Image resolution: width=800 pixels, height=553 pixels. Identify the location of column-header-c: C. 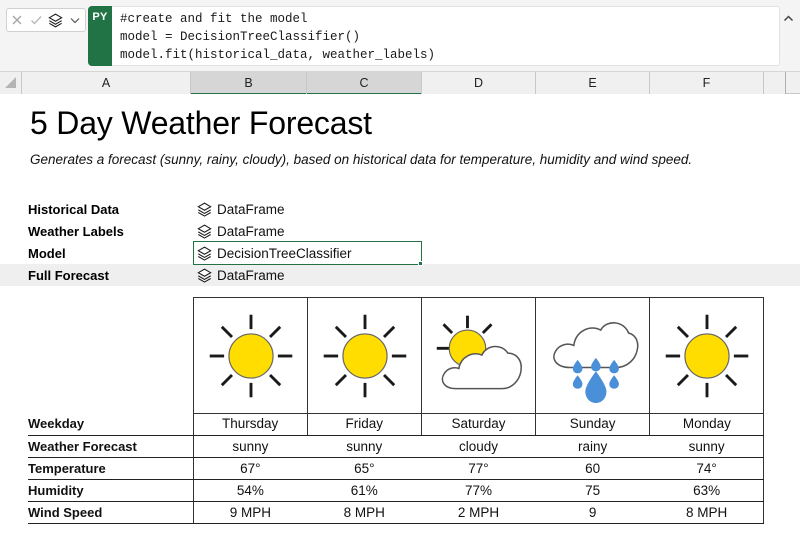
(364, 83).